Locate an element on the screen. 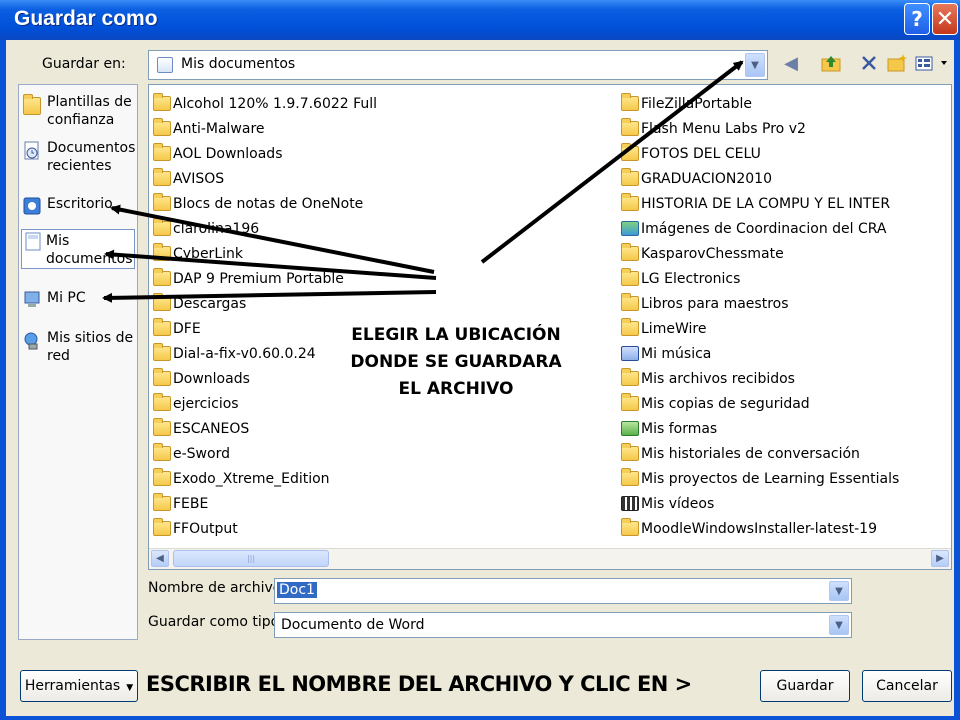 The width and height of the screenshot is (960, 720). arrow-to-desktop is located at coordinates (272, 239).